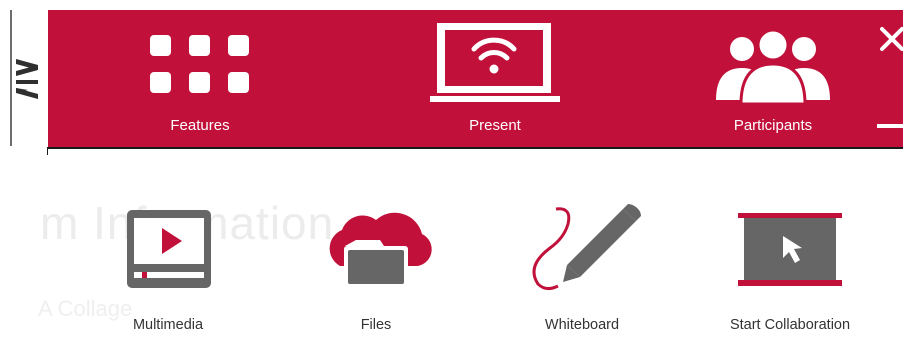 The image size is (903, 347). What do you see at coordinates (495, 125) in the screenshot?
I see `nav-present-label: Present` at bounding box center [495, 125].